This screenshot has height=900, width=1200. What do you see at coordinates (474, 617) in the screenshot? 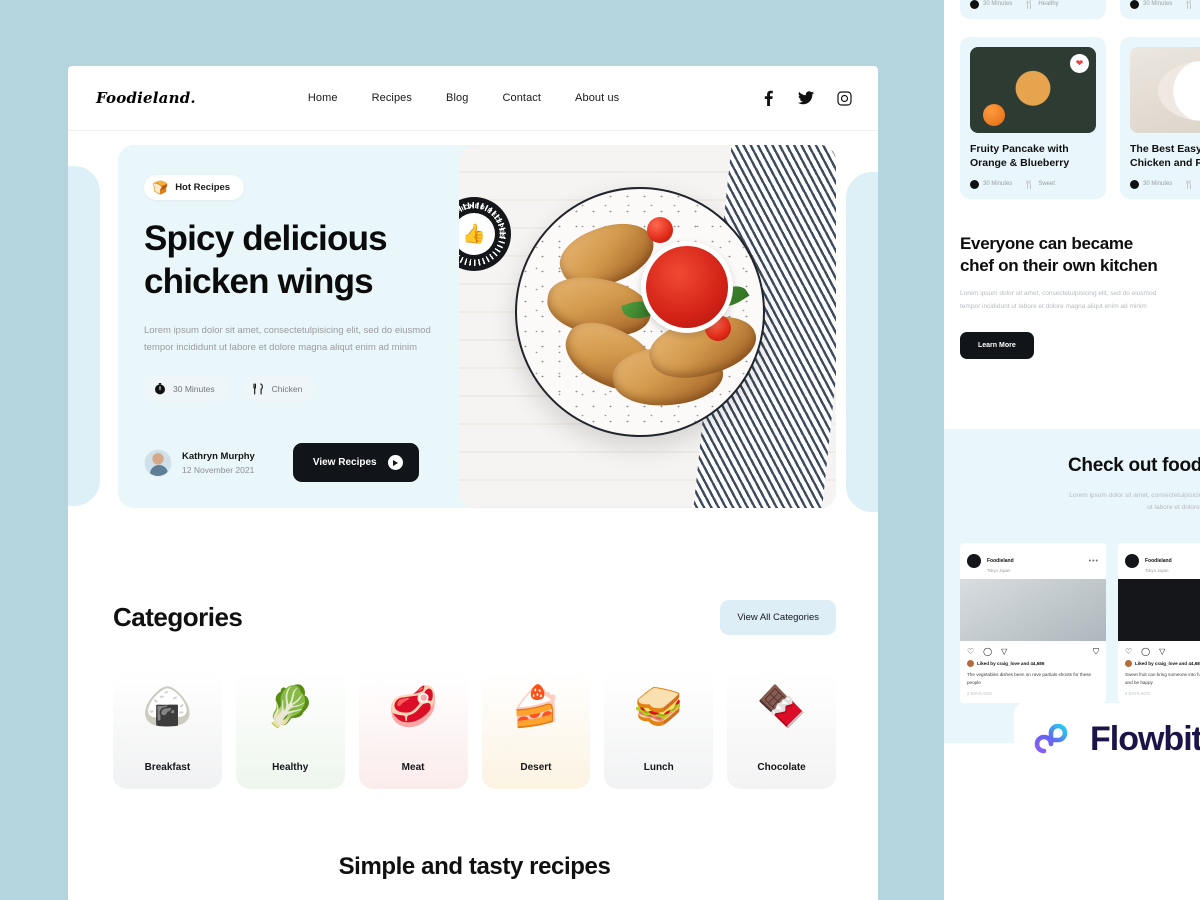
I see `categories-header: Categories View All Categories` at bounding box center [474, 617].